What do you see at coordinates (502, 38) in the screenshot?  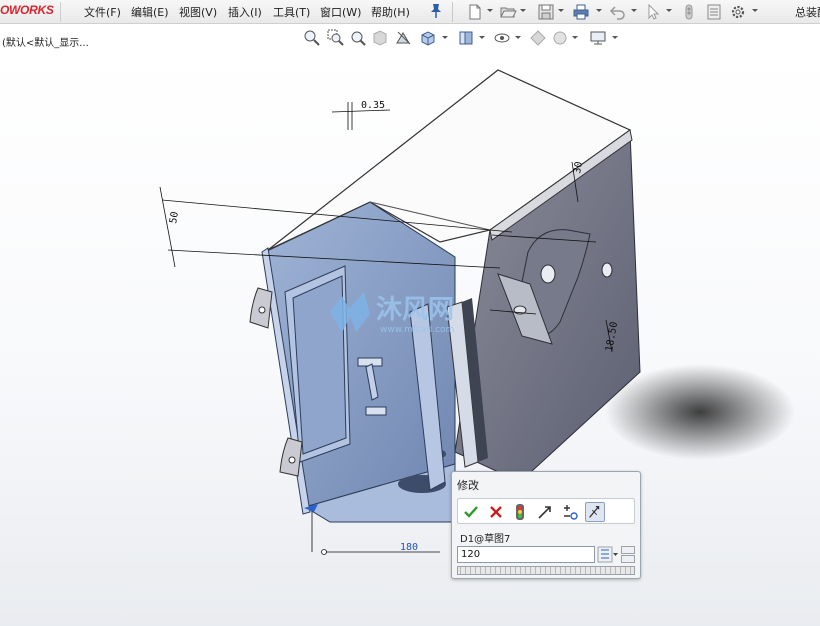 I see `hide-show-items-icon` at bounding box center [502, 38].